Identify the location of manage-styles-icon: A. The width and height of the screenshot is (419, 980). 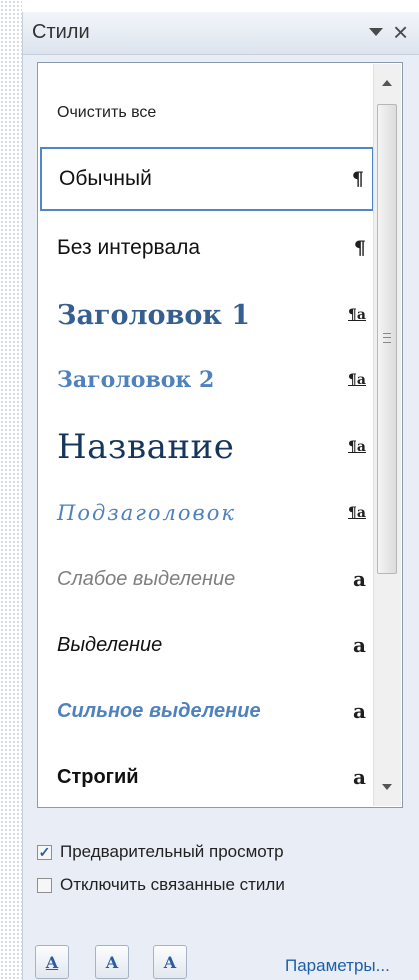
(170, 962).